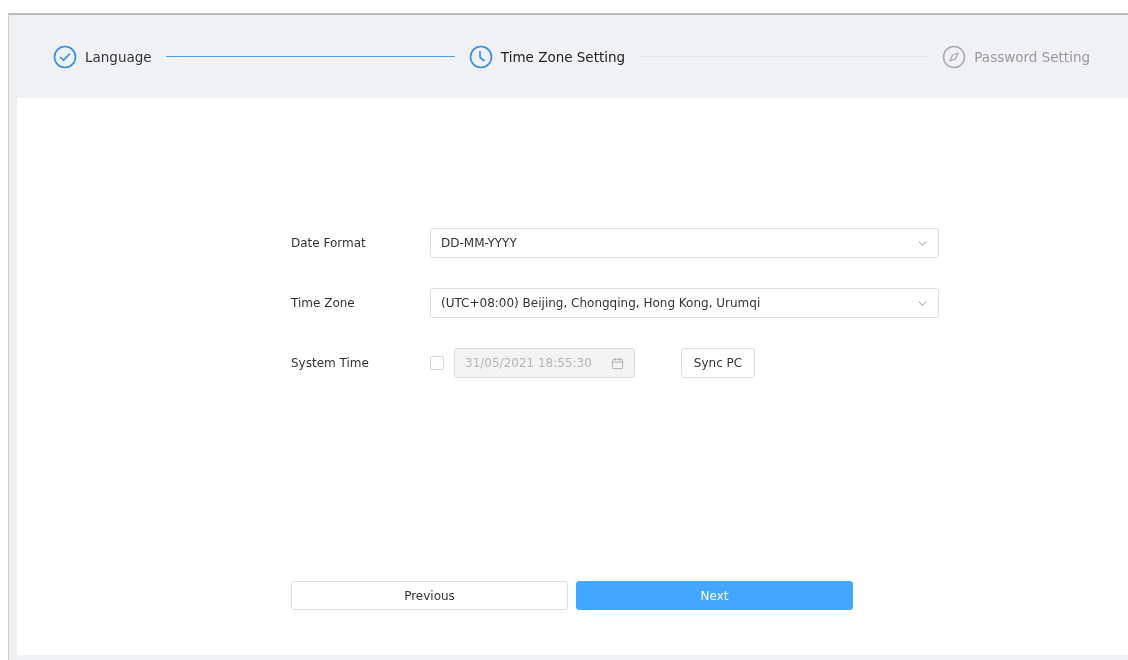  What do you see at coordinates (65, 56) in the screenshot?
I see `check-circle-icon` at bounding box center [65, 56].